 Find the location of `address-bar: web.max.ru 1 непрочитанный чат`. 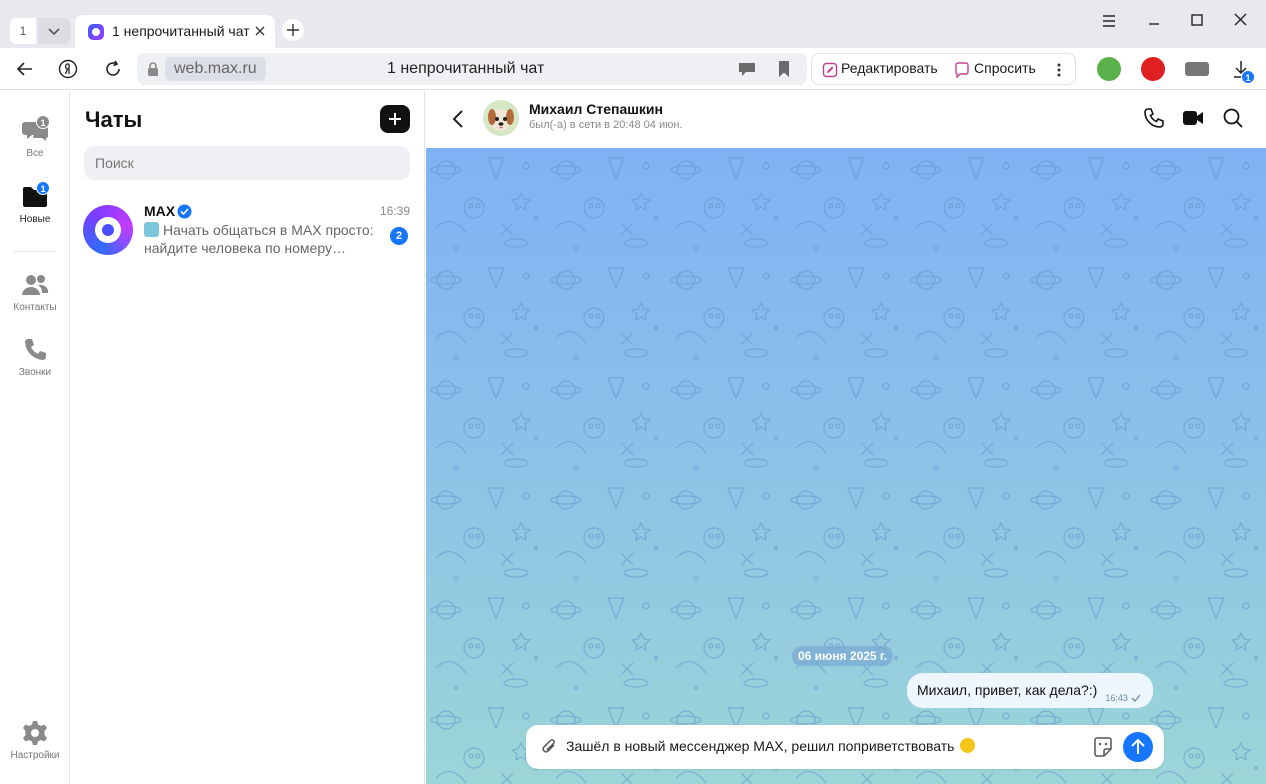

address-bar: web.max.ru 1 непрочитанный чат is located at coordinates (472, 69).